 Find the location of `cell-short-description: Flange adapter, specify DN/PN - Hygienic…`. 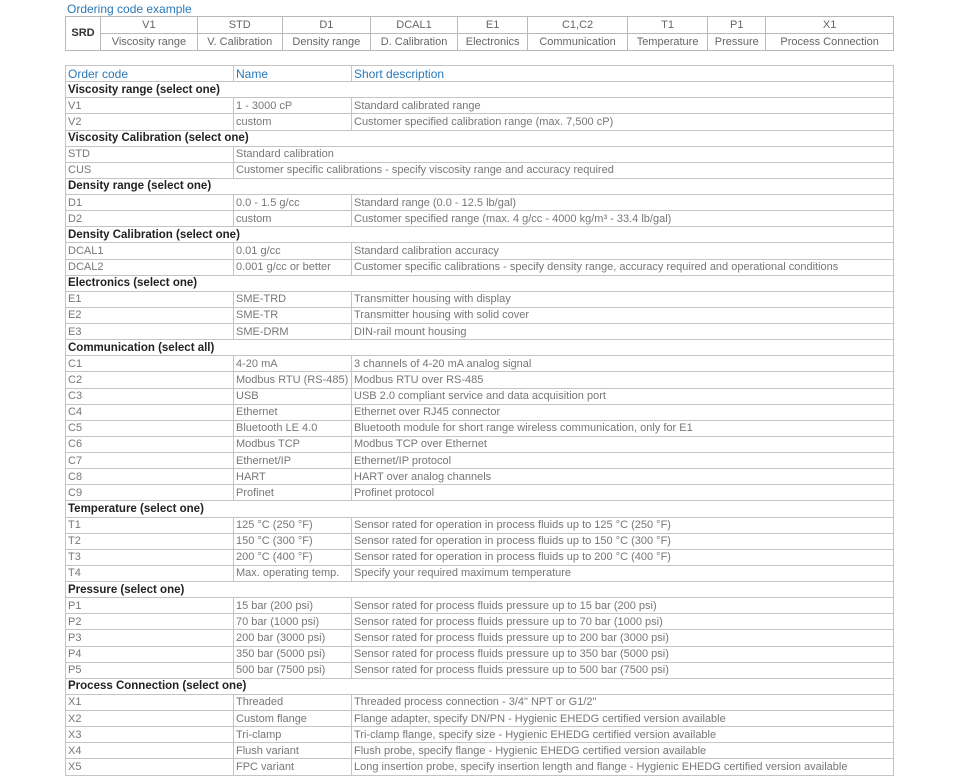

cell-short-description: Flange adapter, specify DN/PN - Hygienic… is located at coordinates (622, 718).